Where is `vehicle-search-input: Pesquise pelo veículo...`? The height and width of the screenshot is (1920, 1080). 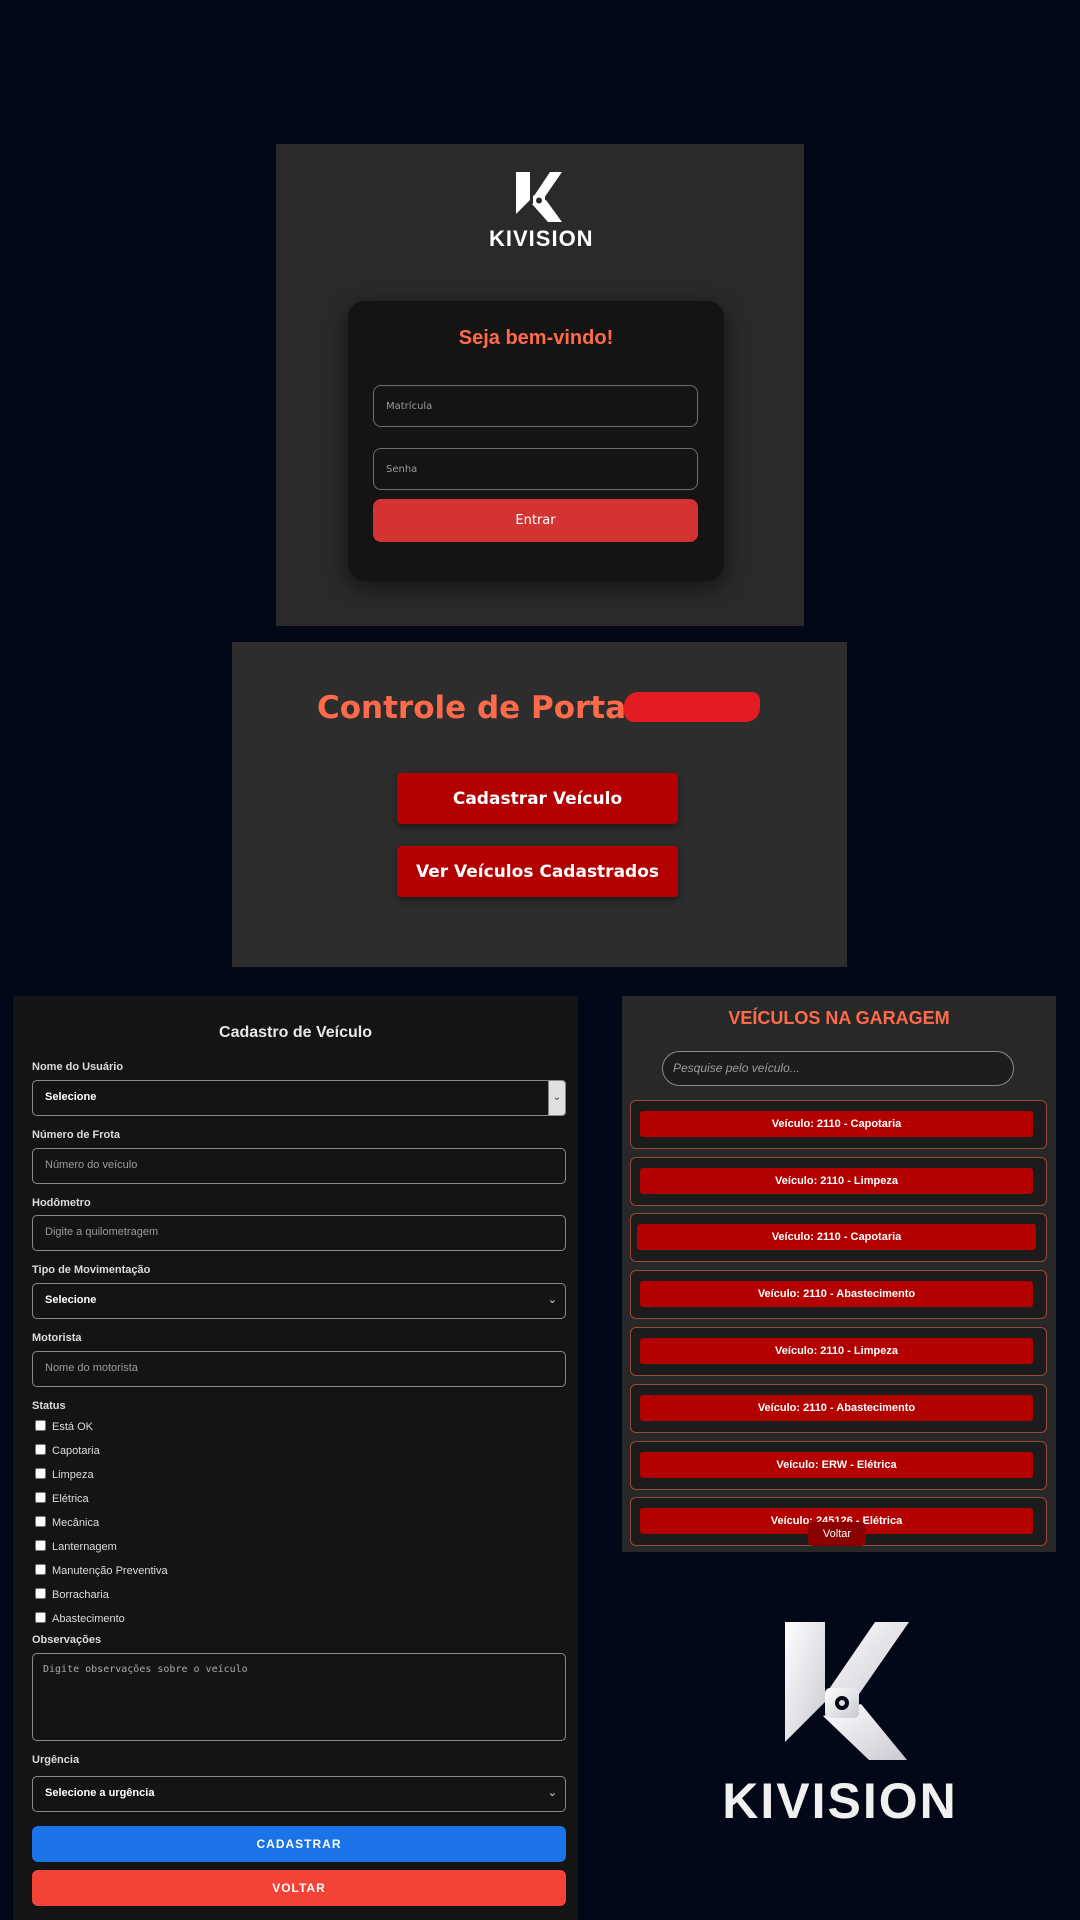 vehicle-search-input: Pesquise pelo veículo... is located at coordinates (838, 1068).